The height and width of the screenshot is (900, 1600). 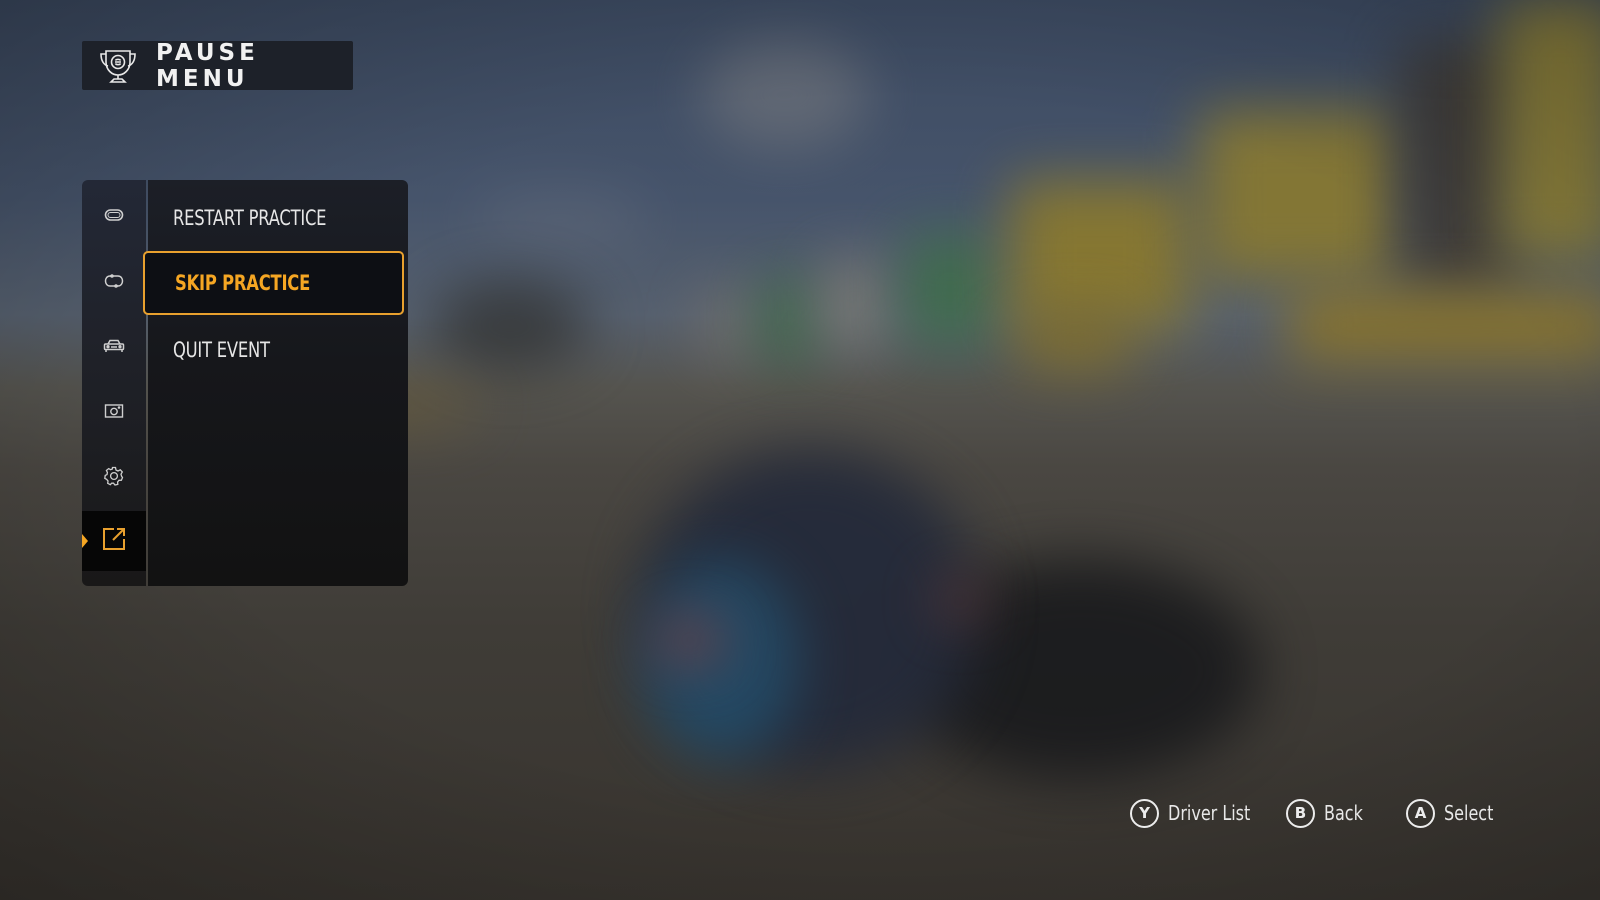 I want to click on menu-item-label: SKIP PRACTICE, so click(x=243, y=283).